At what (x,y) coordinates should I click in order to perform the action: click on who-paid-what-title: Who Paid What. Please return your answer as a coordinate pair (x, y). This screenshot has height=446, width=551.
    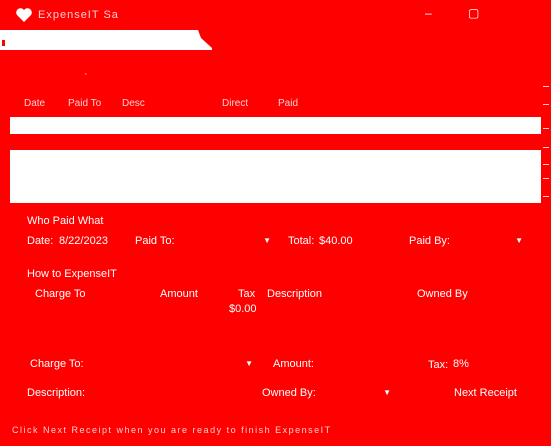
    Looking at the image, I should click on (65, 221).